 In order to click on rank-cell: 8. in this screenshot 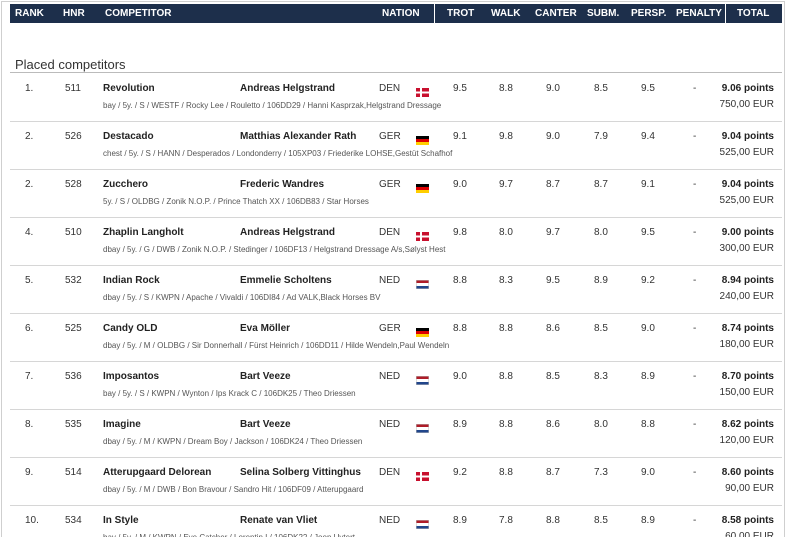, I will do `click(29, 424)`.